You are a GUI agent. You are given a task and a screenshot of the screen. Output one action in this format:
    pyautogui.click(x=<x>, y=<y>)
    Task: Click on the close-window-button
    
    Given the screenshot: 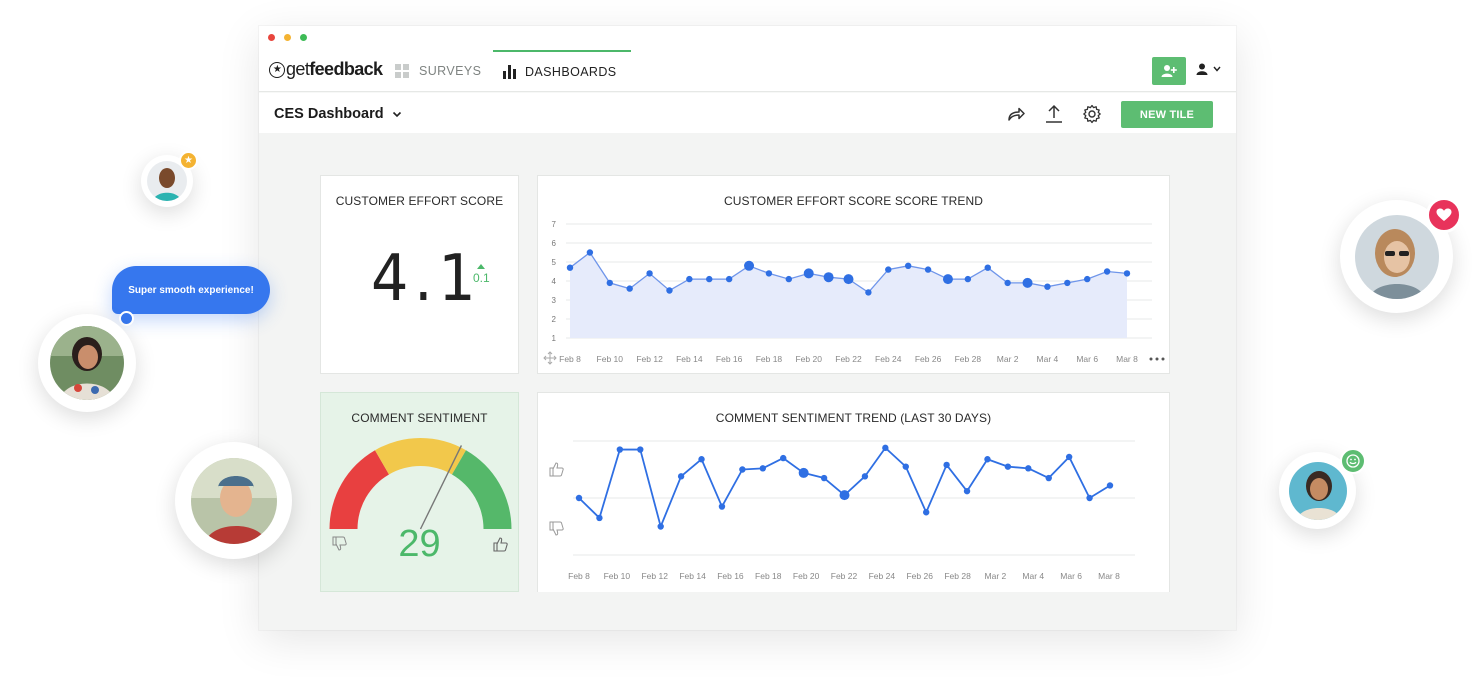 What is the action you would take?
    pyautogui.click(x=271, y=37)
    